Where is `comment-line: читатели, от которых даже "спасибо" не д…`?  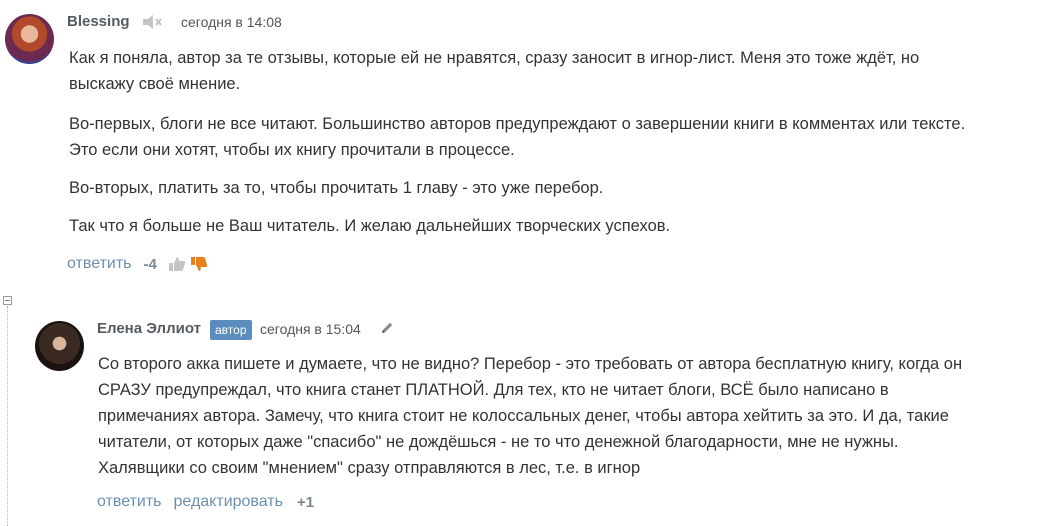 comment-line: читатели, от которых даже "спасибо" не д… is located at coordinates (498, 442).